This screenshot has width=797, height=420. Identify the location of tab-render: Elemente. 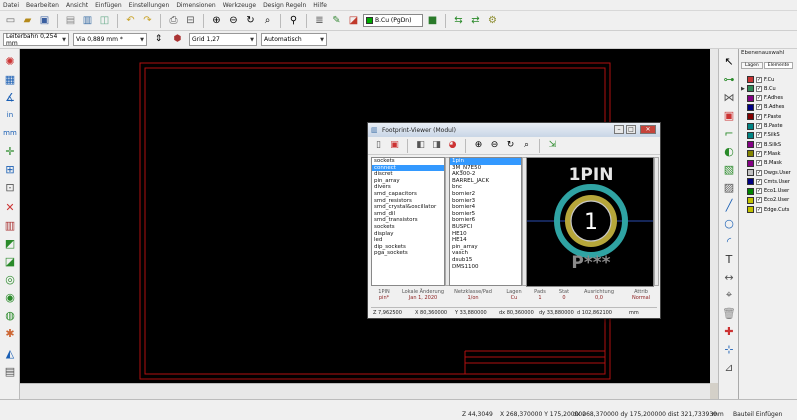
(778, 65).